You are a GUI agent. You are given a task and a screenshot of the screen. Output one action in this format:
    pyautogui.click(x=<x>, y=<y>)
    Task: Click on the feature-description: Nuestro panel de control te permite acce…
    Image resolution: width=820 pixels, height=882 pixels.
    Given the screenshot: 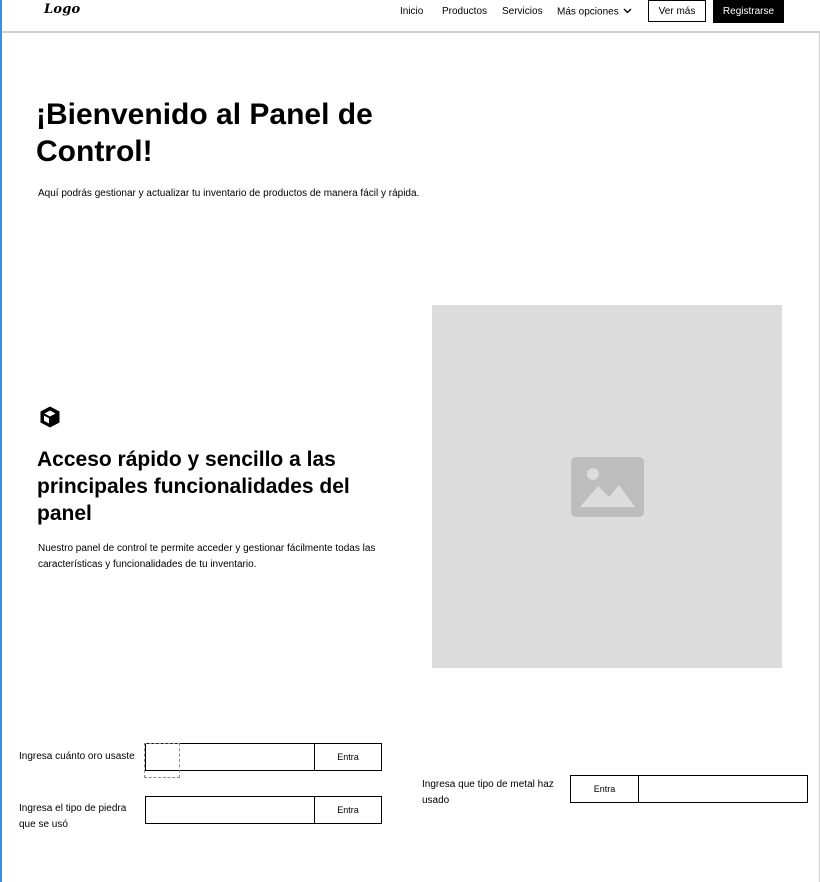 What is the action you would take?
    pyautogui.click(x=207, y=556)
    